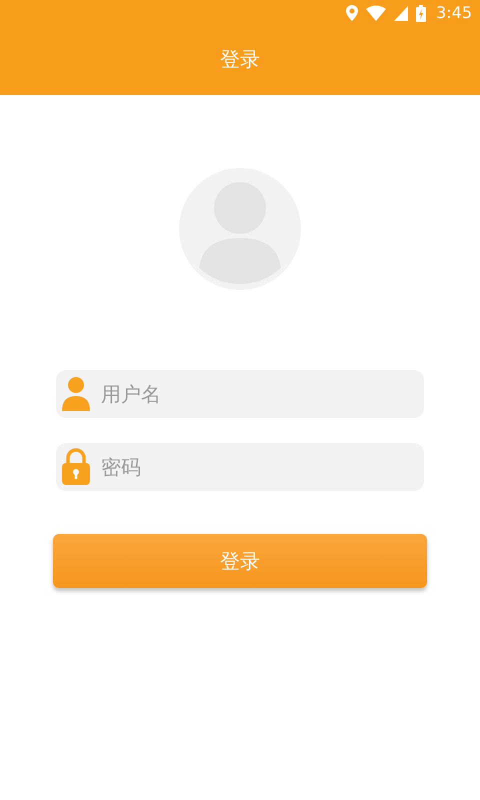 The height and width of the screenshot is (800, 480). I want to click on padlock-icon, so click(76, 467).